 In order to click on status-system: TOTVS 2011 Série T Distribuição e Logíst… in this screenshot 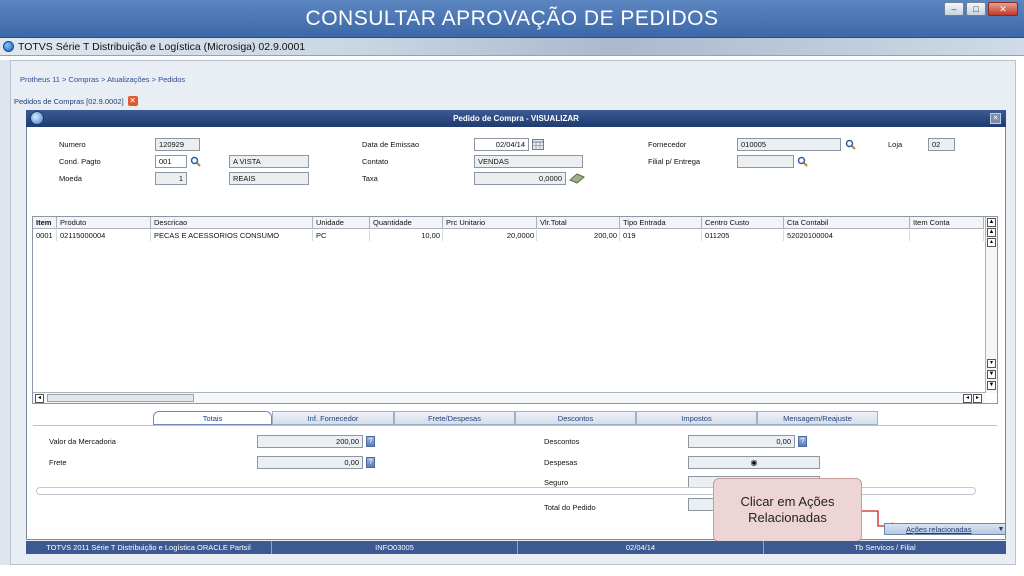, I will do `click(149, 547)`.